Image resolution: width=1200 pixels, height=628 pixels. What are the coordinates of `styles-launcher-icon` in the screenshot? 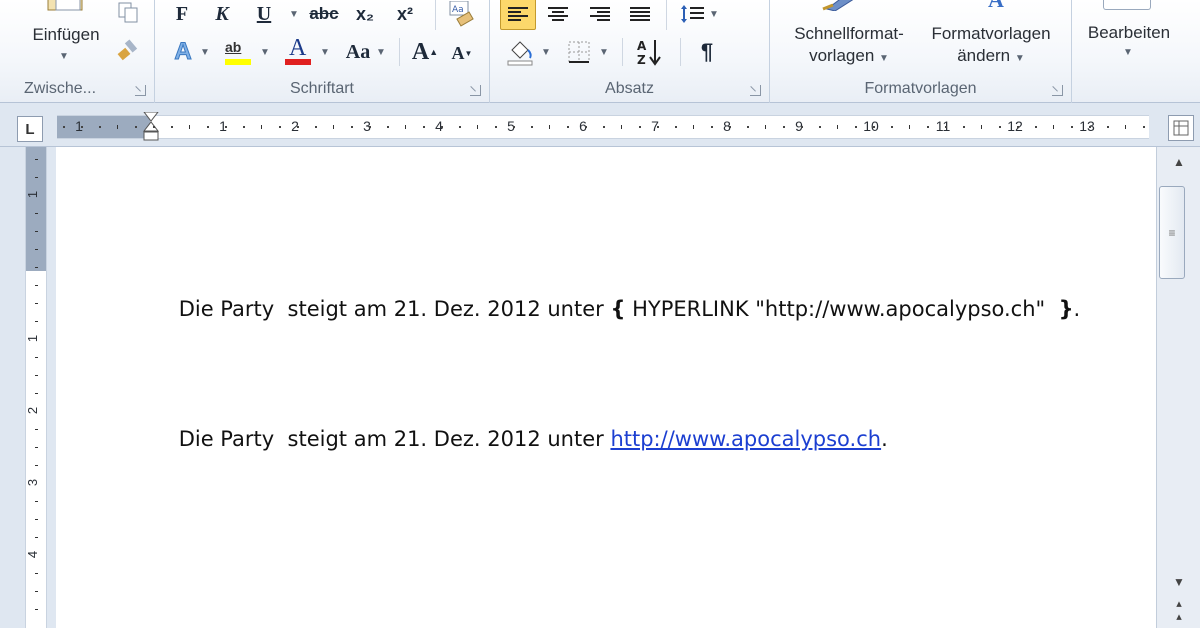 It's located at (1057, 90).